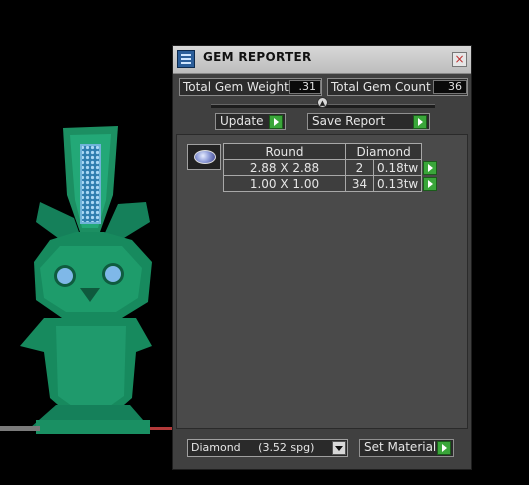  I want to click on total-gem-count-value: 36, so click(450, 87).